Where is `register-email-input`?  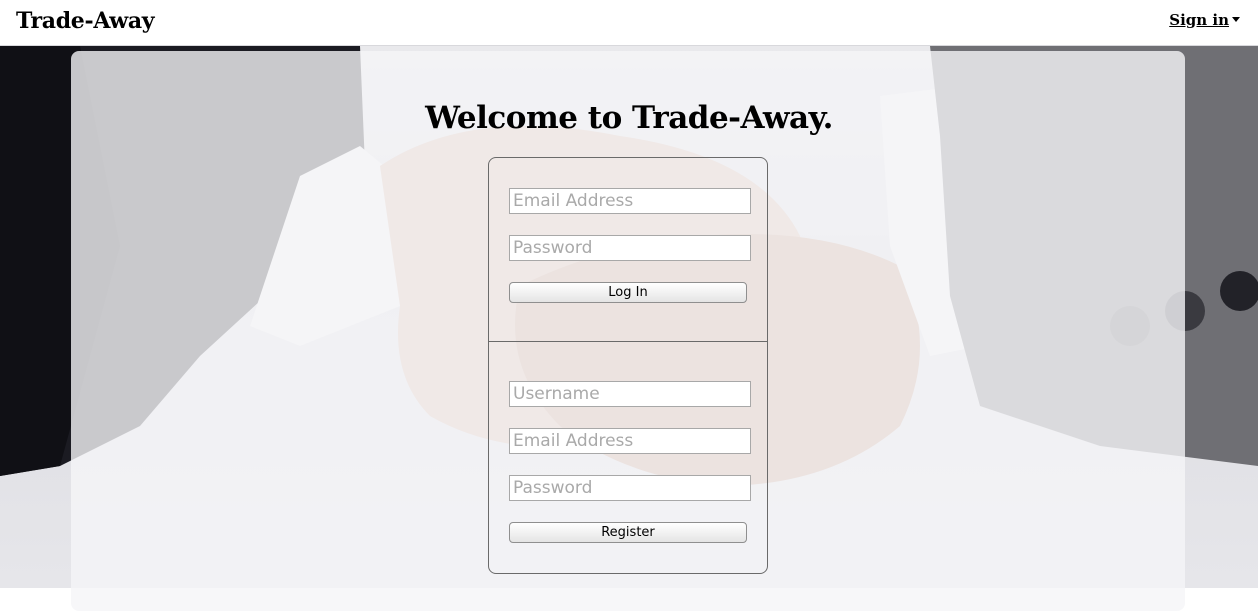 register-email-input is located at coordinates (630, 441).